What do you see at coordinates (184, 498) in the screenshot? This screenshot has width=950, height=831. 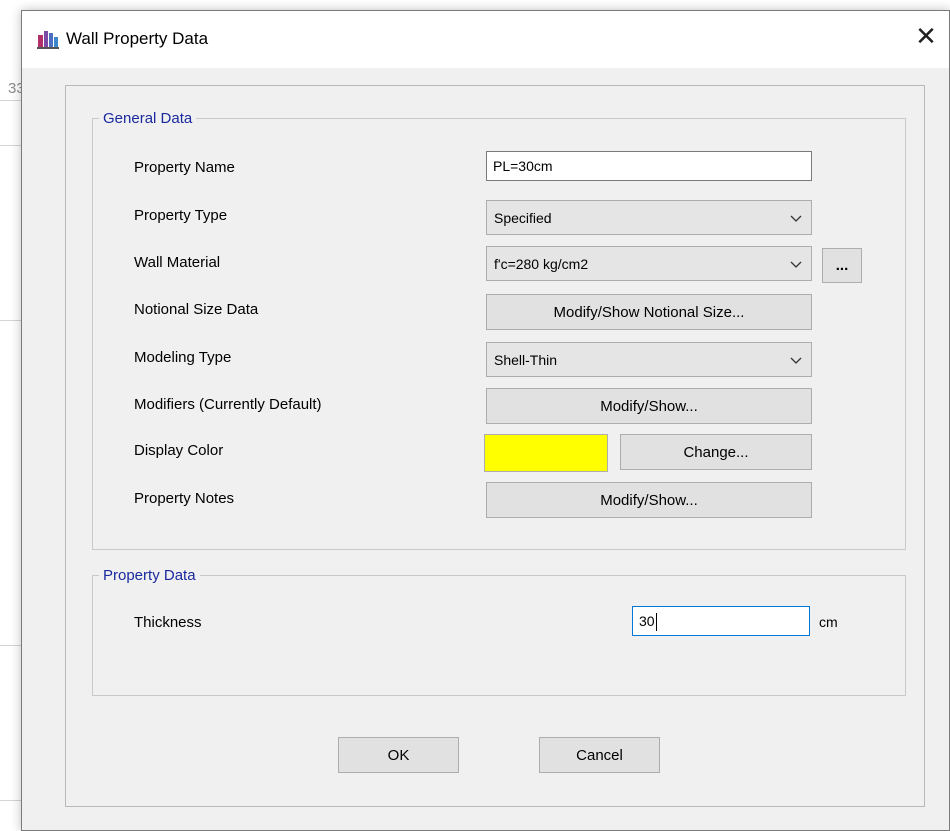 I see `property-notes-label: Property Notes` at bounding box center [184, 498].